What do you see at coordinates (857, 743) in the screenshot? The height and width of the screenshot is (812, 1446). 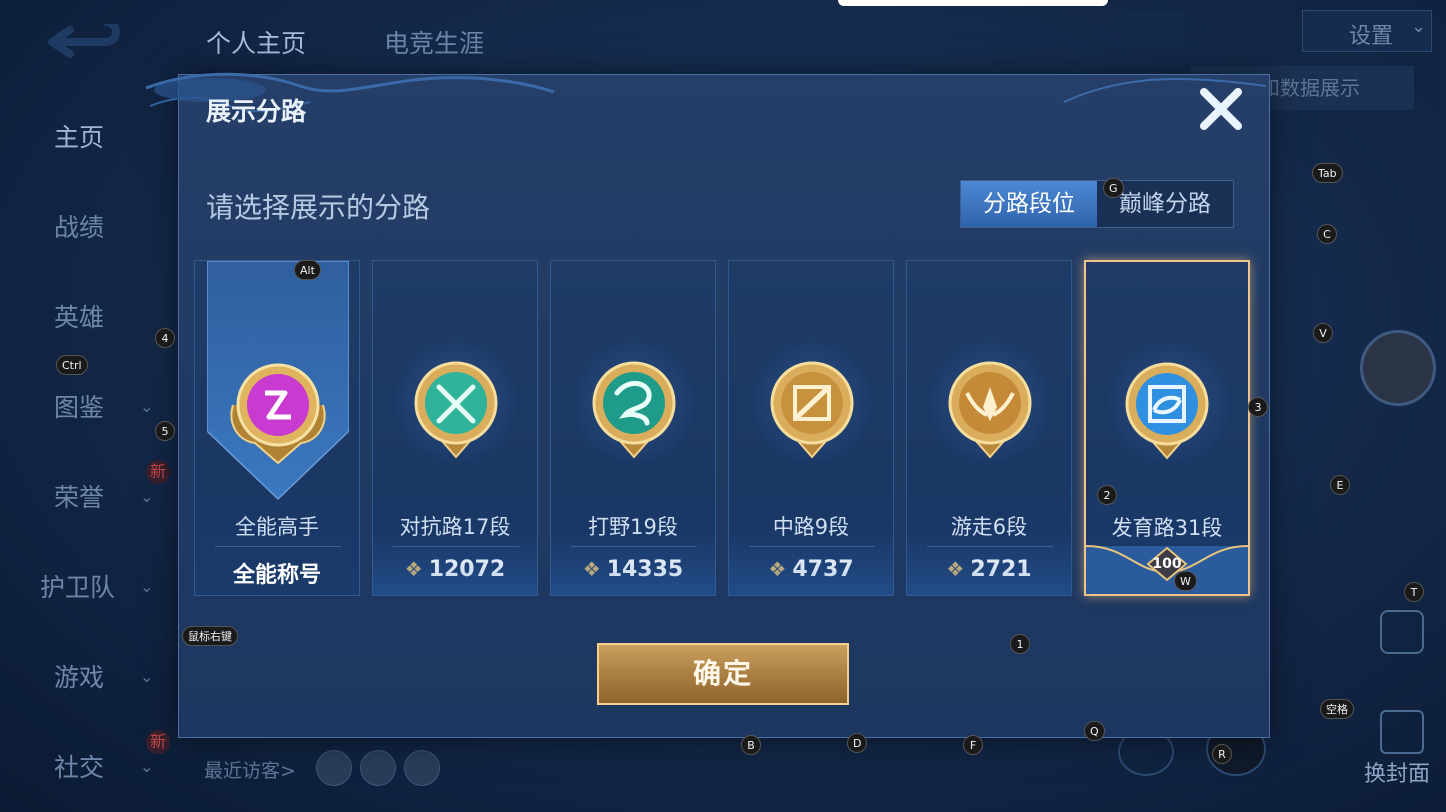 I see `key-hint-d: D` at bounding box center [857, 743].